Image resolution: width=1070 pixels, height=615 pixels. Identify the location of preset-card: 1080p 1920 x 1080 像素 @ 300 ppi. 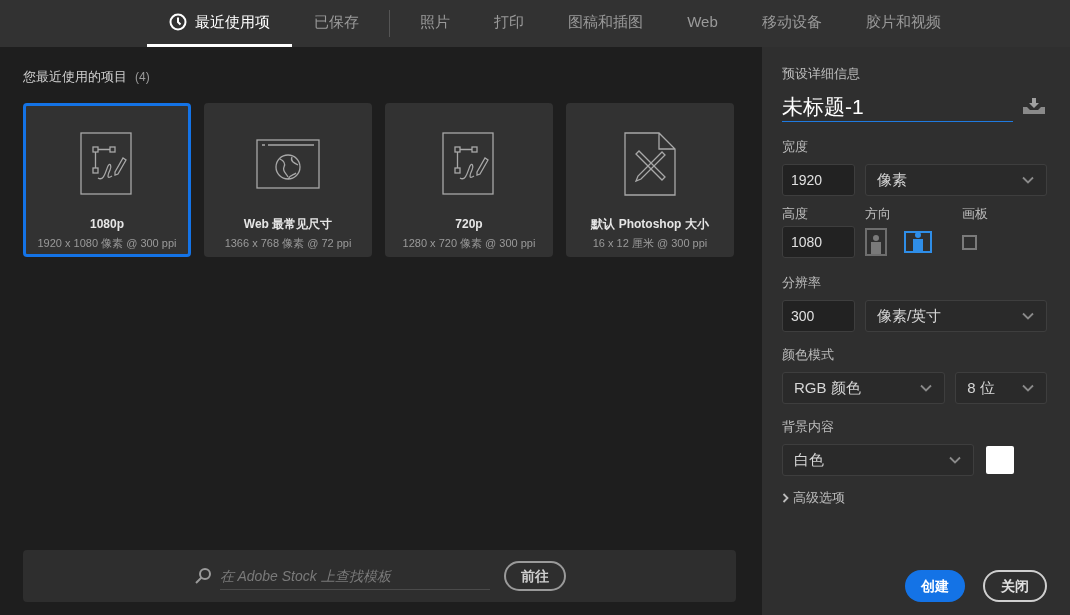
(107, 179).